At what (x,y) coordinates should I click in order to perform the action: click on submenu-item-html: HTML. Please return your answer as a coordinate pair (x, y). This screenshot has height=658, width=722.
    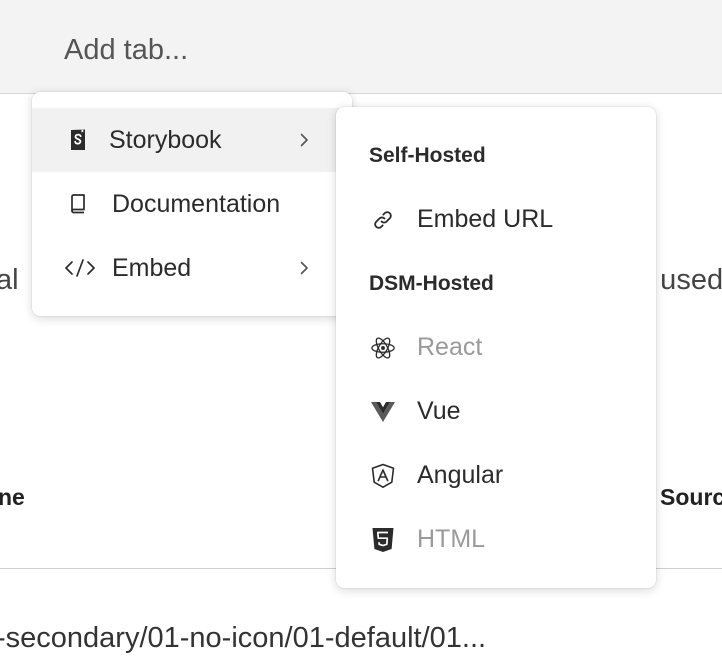
    Looking at the image, I should click on (496, 539).